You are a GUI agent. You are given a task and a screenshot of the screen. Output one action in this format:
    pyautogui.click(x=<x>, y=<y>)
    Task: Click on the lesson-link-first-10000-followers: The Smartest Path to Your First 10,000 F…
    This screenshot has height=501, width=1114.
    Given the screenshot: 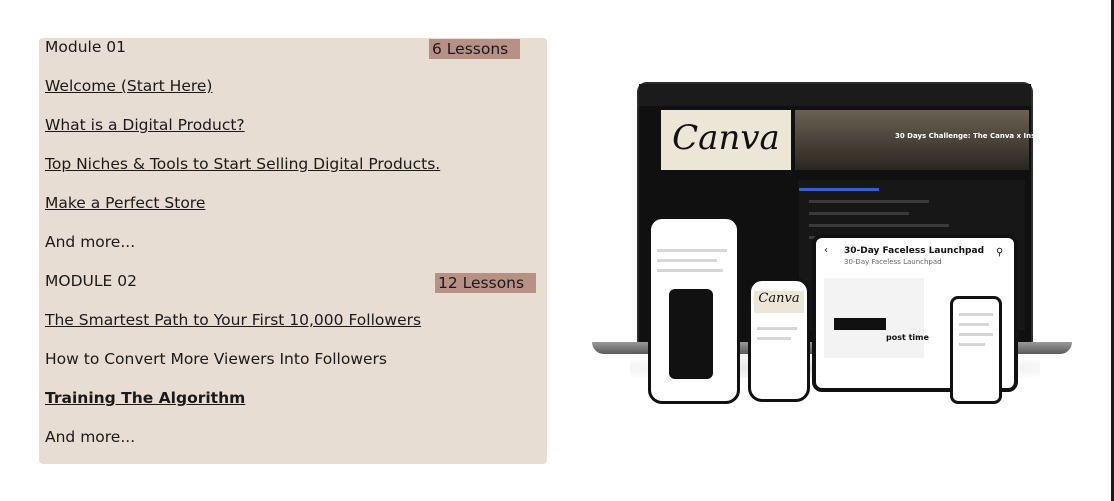 What is the action you would take?
    pyautogui.click(x=233, y=320)
    